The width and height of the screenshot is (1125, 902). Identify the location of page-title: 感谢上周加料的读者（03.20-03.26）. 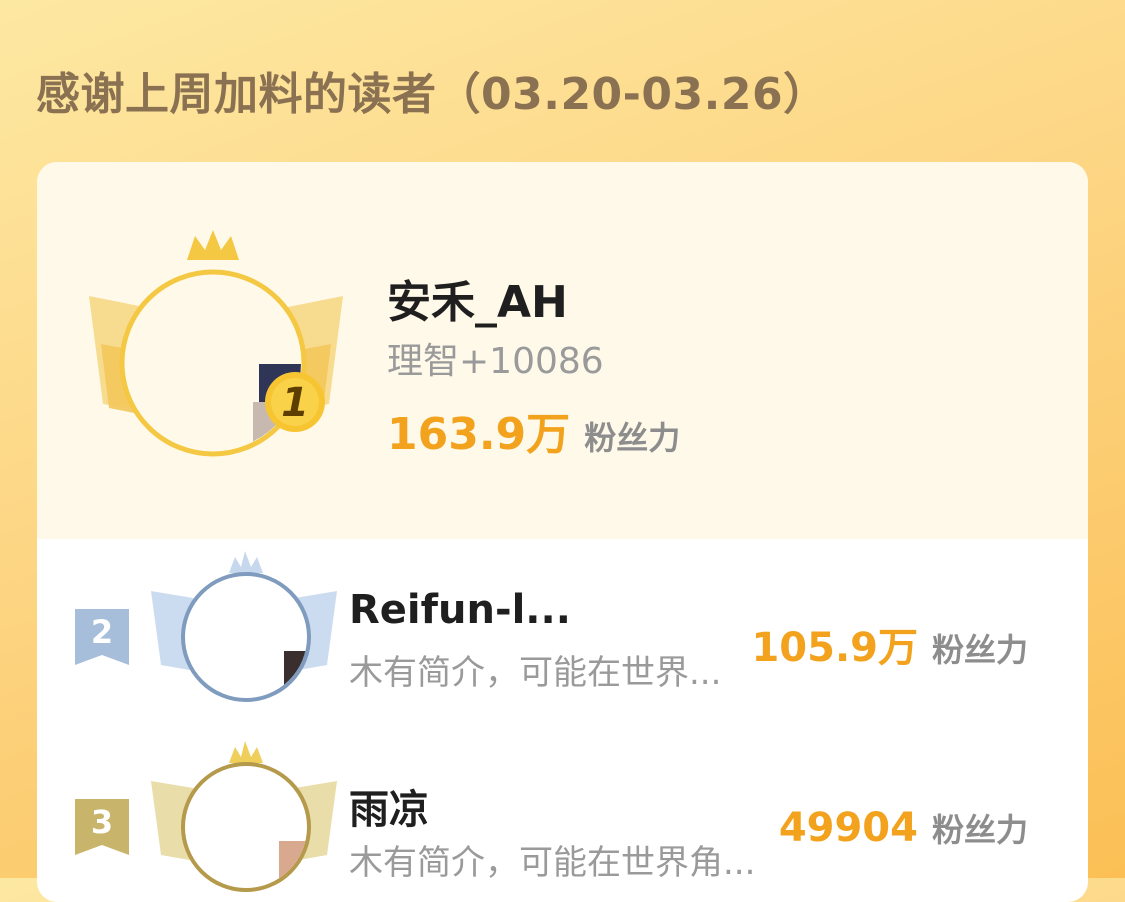
(432, 94).